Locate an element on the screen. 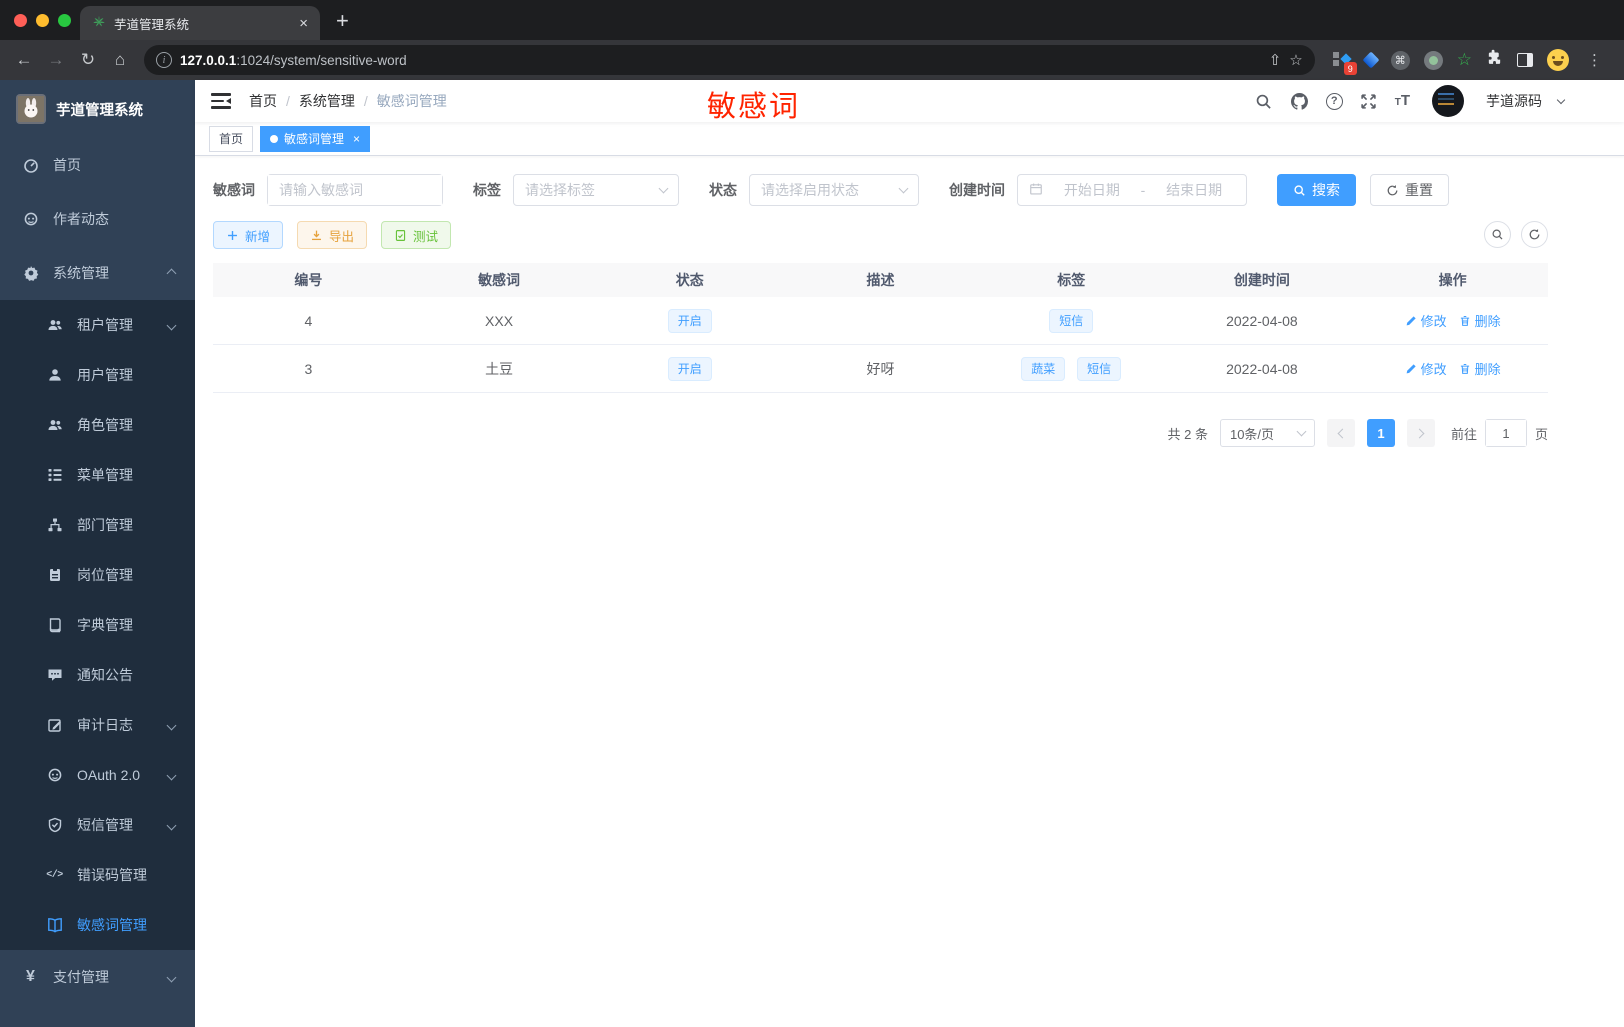  reload-button: ↻ is located at coordinates (88, 60).